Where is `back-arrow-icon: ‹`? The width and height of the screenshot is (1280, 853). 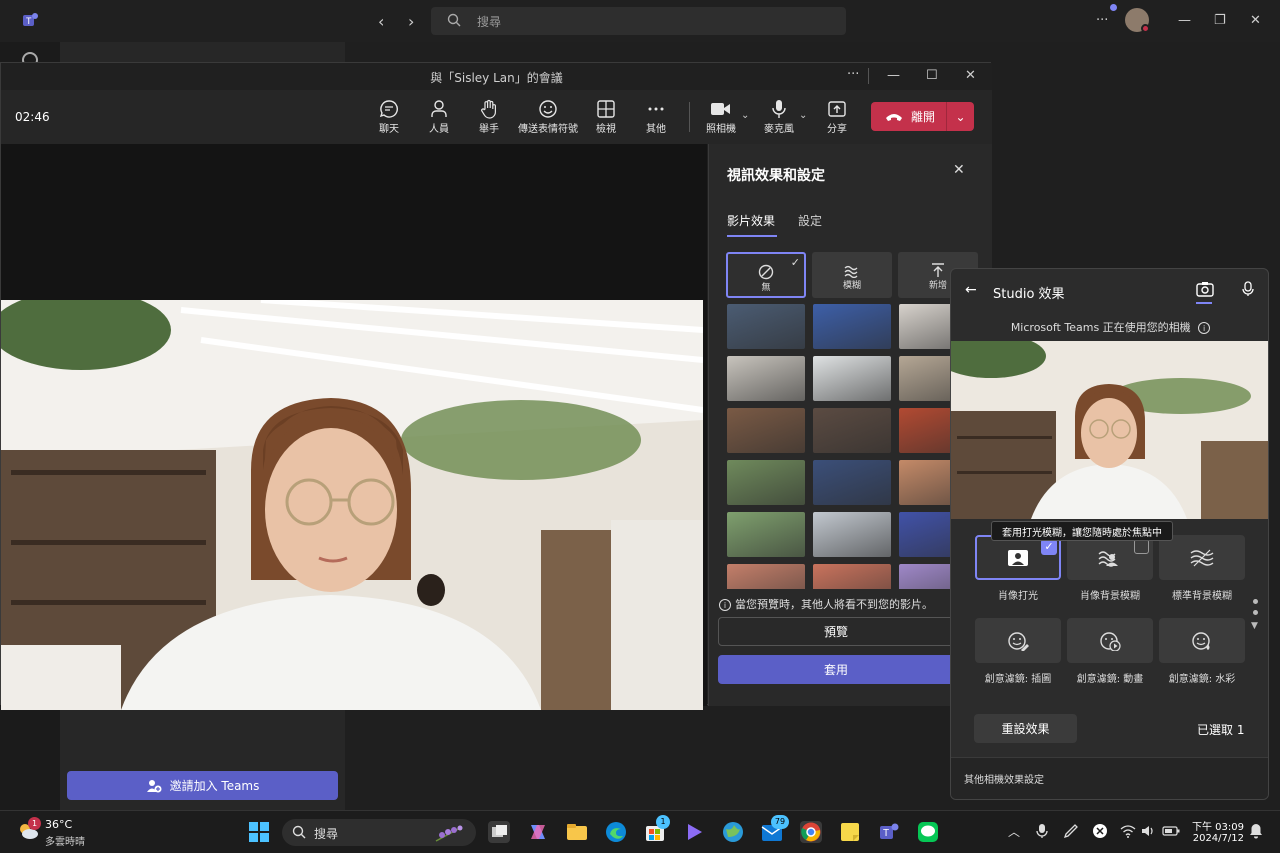
back-arrow-icon: ‹ is located at coordinates (381, 21).